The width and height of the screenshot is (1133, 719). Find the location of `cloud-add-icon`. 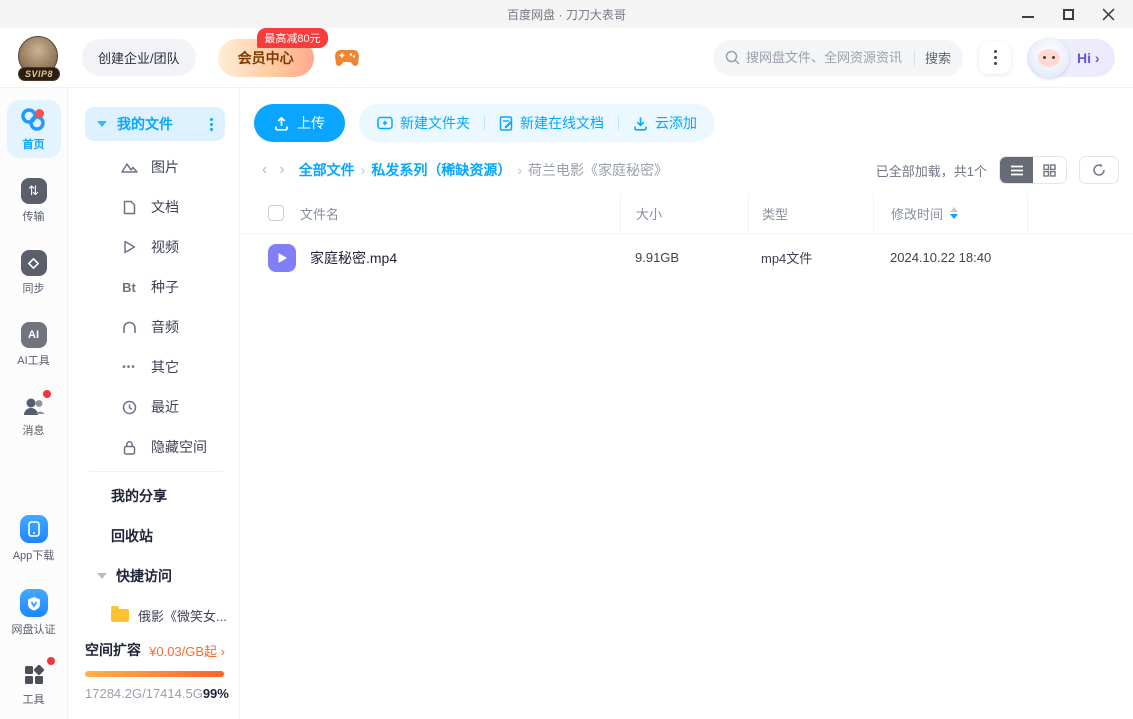

cloud-add-icon is located at coordinates (640, 124).